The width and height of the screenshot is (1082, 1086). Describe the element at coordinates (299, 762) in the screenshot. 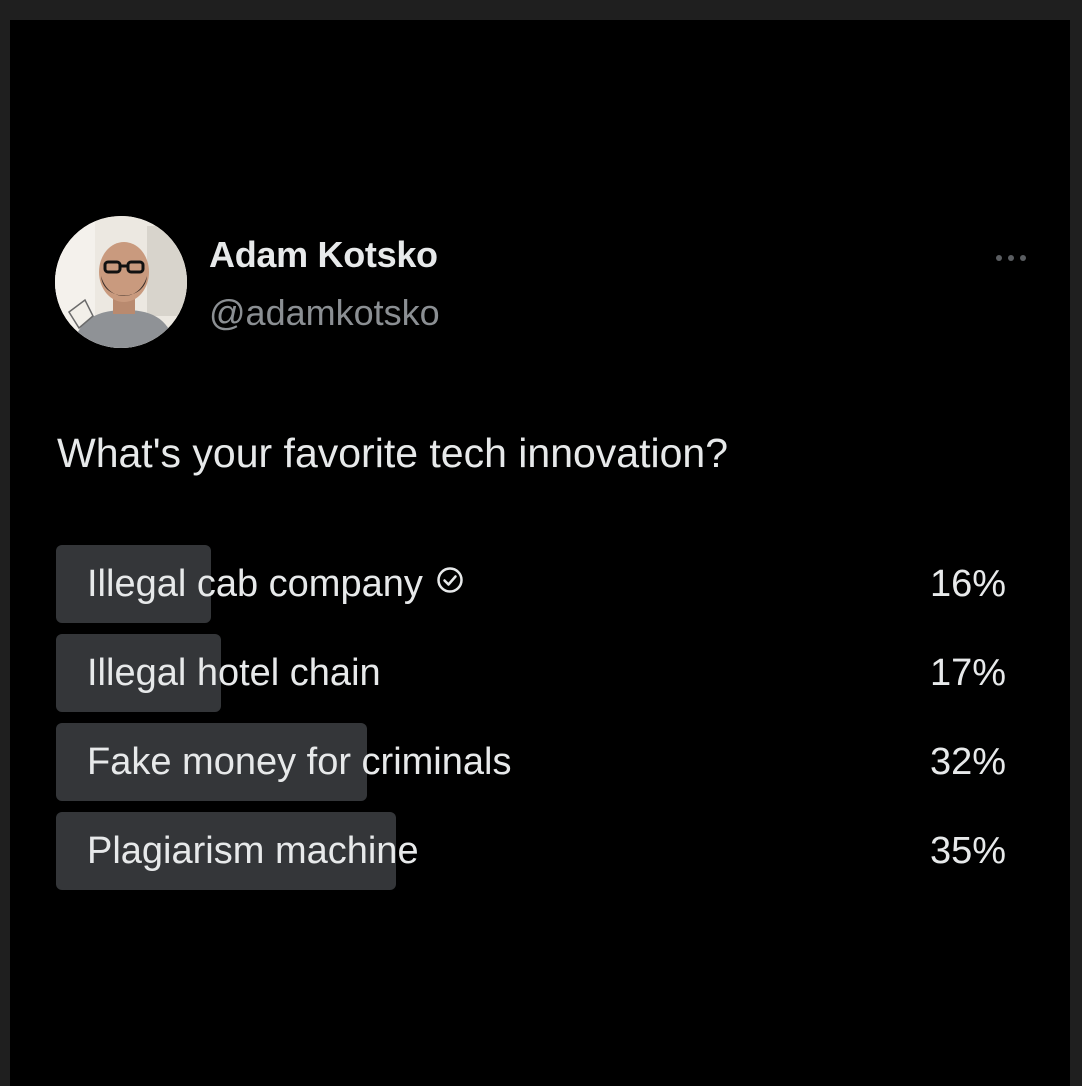

I see `poll-option-label: Fake money for criminals` at that location.